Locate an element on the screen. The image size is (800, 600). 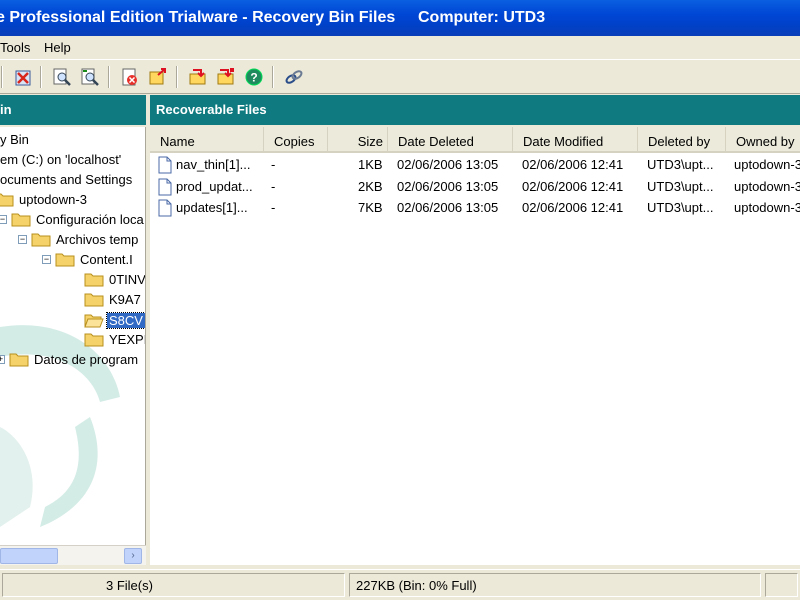
recoverable-files-header: Recoverable Files is located at coordinates (475, 110).